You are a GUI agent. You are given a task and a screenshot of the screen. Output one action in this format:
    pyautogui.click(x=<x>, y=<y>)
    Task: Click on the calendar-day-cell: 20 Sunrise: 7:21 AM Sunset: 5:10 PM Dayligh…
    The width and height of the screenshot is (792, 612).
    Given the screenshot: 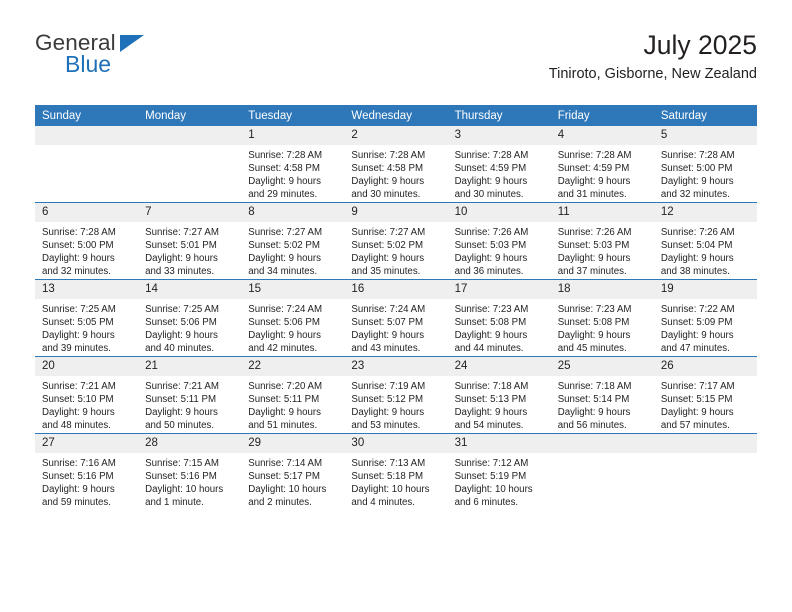 What is the action you would take?
    pyautogui.click(x=87, y=395)
    